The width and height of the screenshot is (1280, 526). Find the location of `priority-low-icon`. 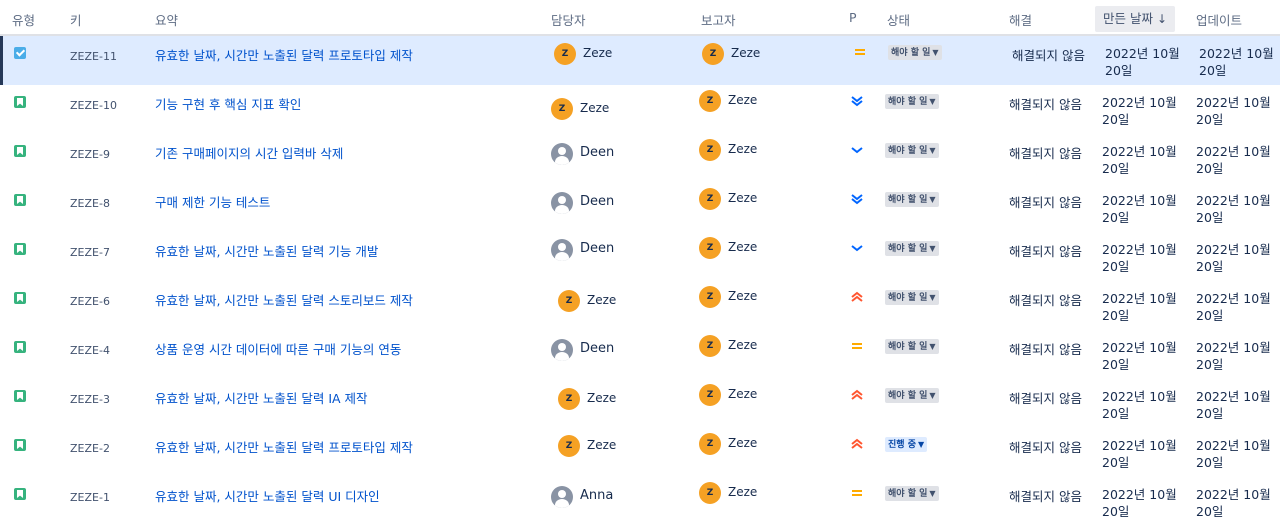

priority-low-icon is located at coordinates (857, 150).